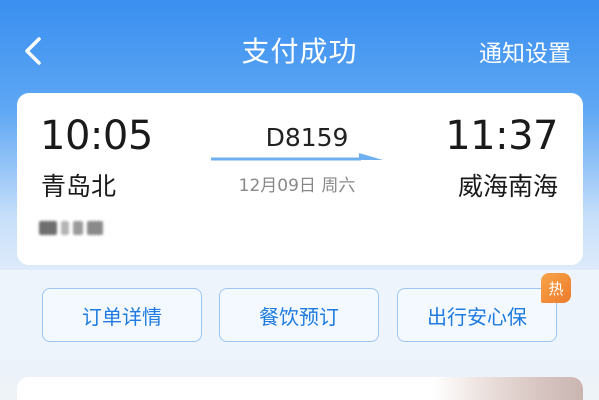 The width and height of the screenshot is (599, 400). What do you see at coordinates (501, 136) in the screenshot?
I see `arrival-time: 11:37` at bounding box center [501, 136].